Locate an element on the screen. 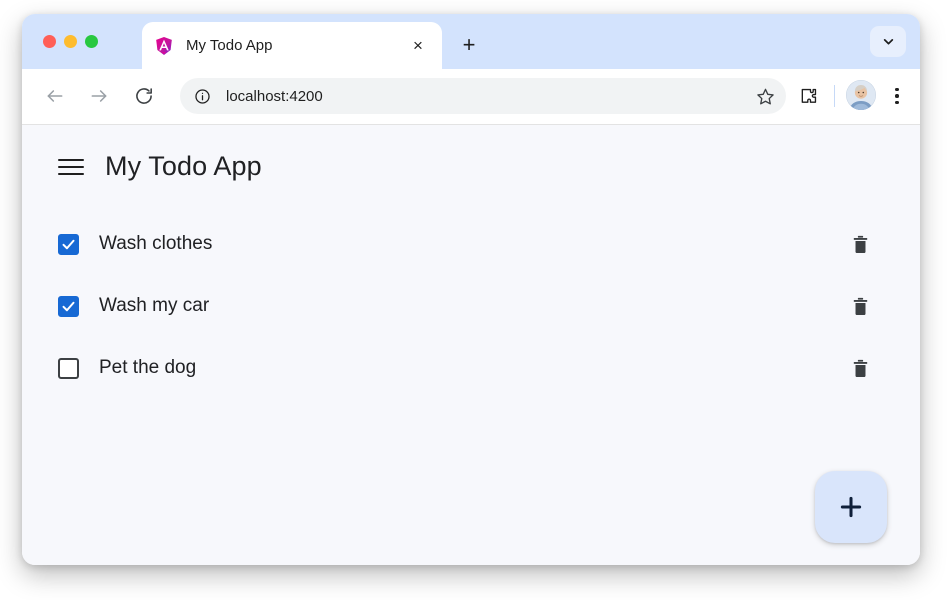 The width and height of the screenshot is (950, 600). chevron-down-icon is located at coordinates (888, 42).